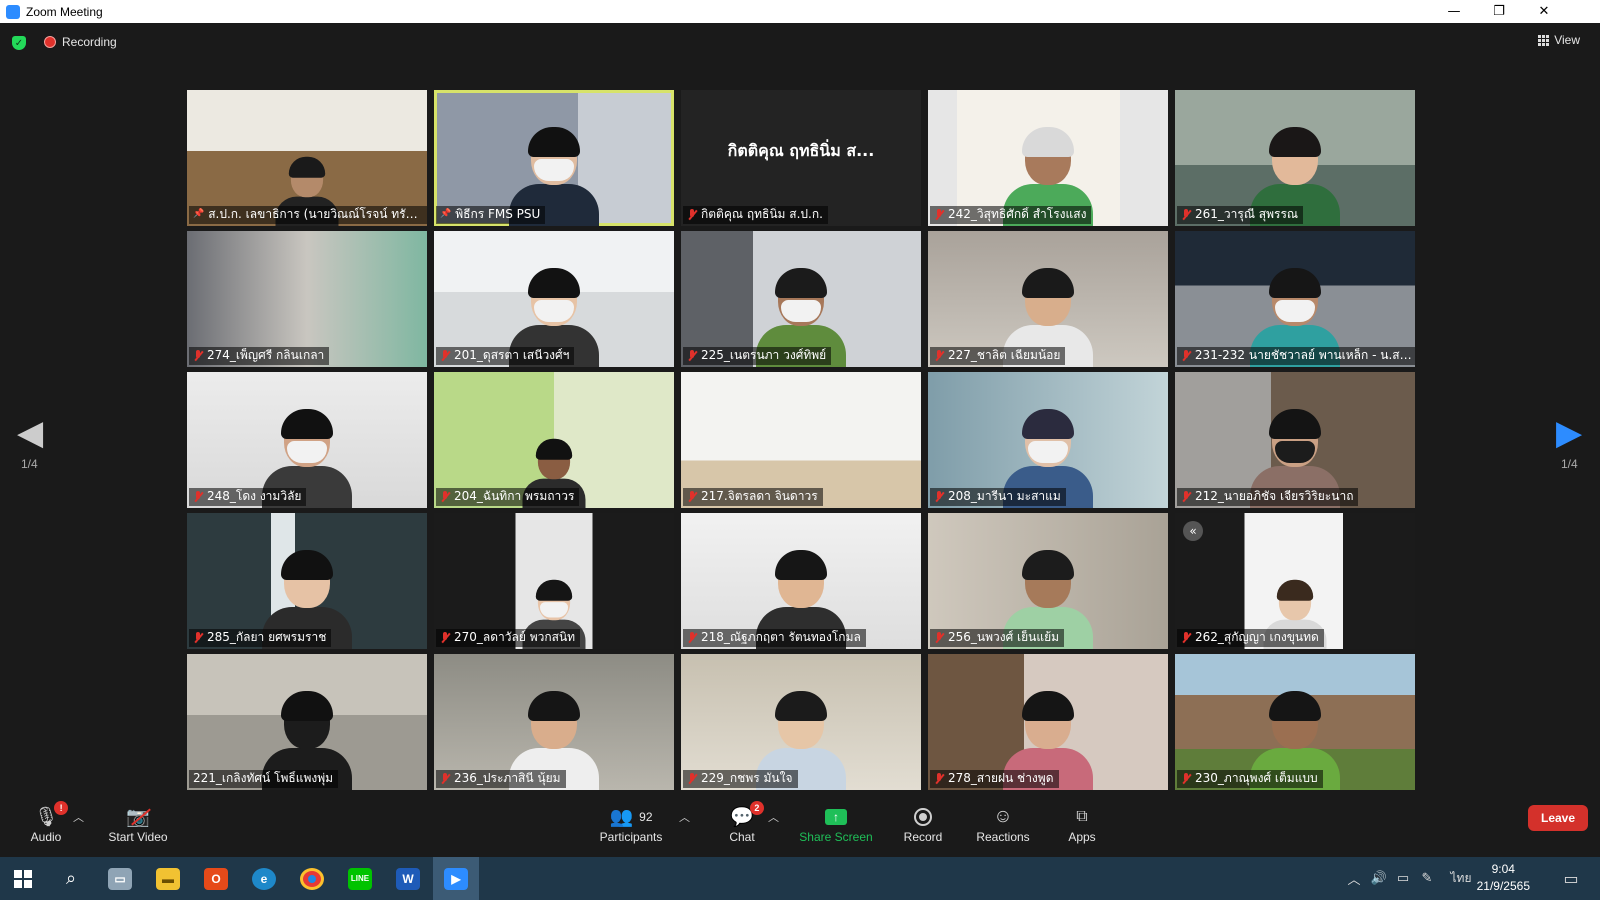 The image size is (1600, 900). Describe the element at coordinates (307, 440) in the screenshot. I see `participant-tile: 248_โดง งามวิลัย` at that location.